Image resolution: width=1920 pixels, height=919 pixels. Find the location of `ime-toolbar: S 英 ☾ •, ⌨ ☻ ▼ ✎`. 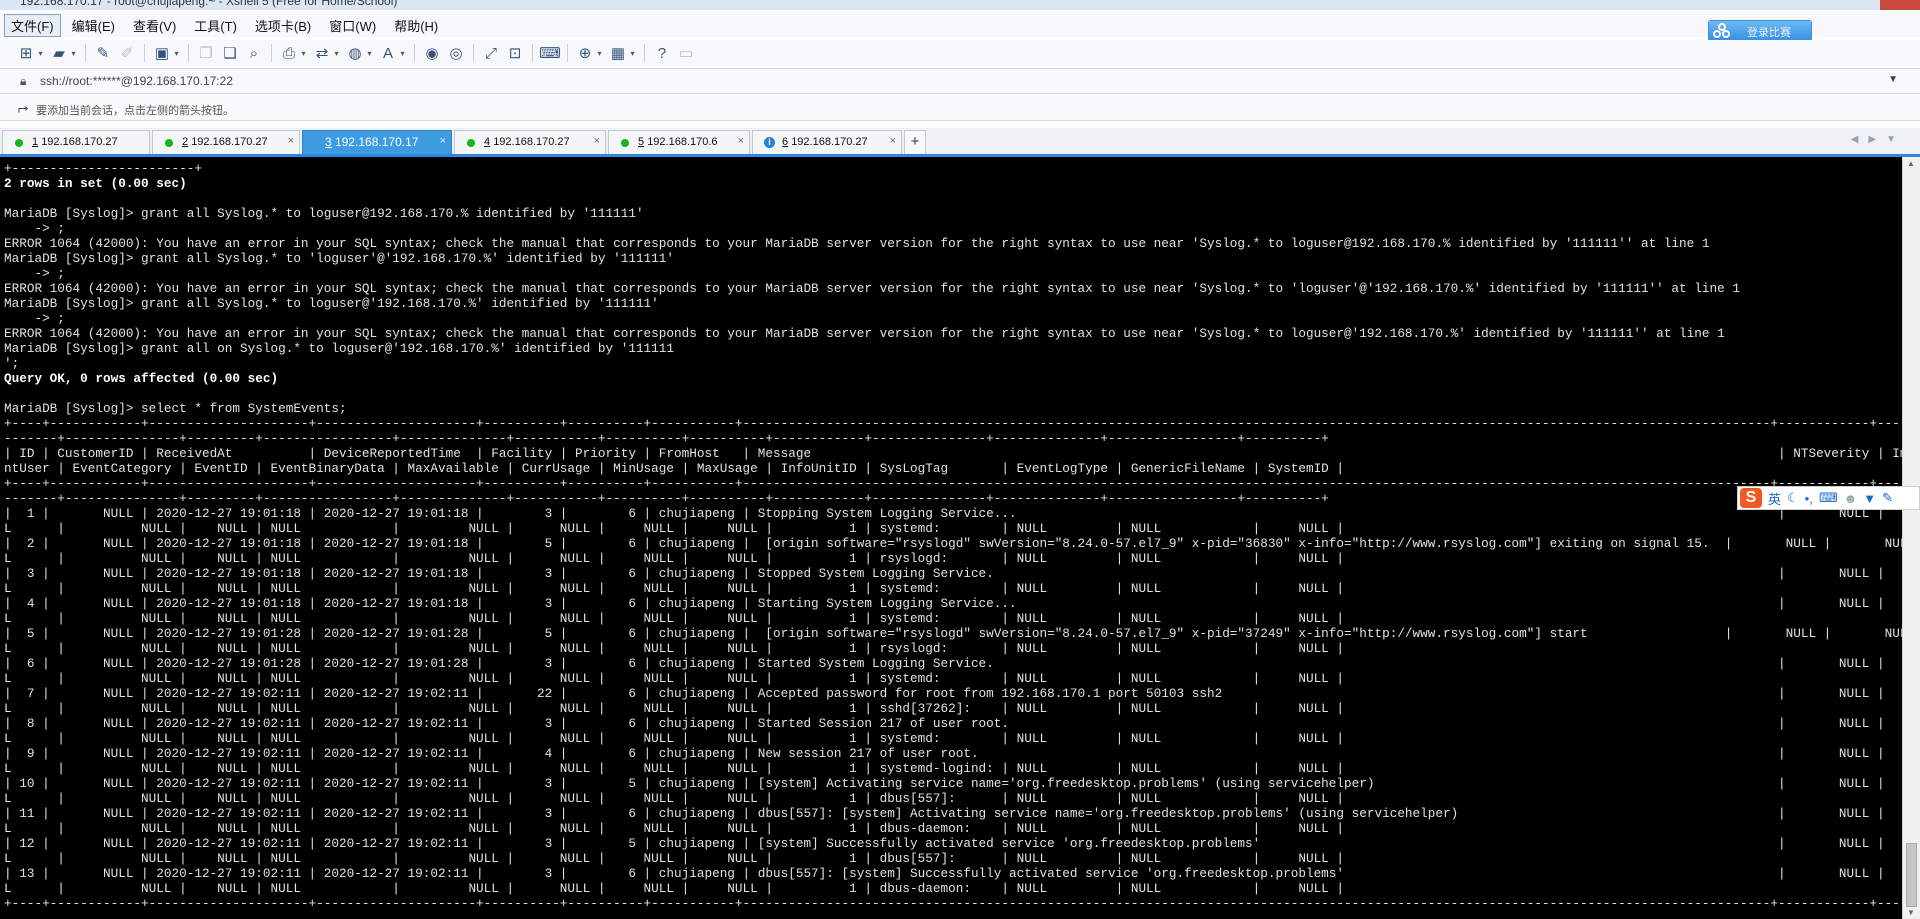

ime-toolbar: S 英 ☾ •, ⌨ ☻ ▼ ✎ is located at coordinates (1828, 498).